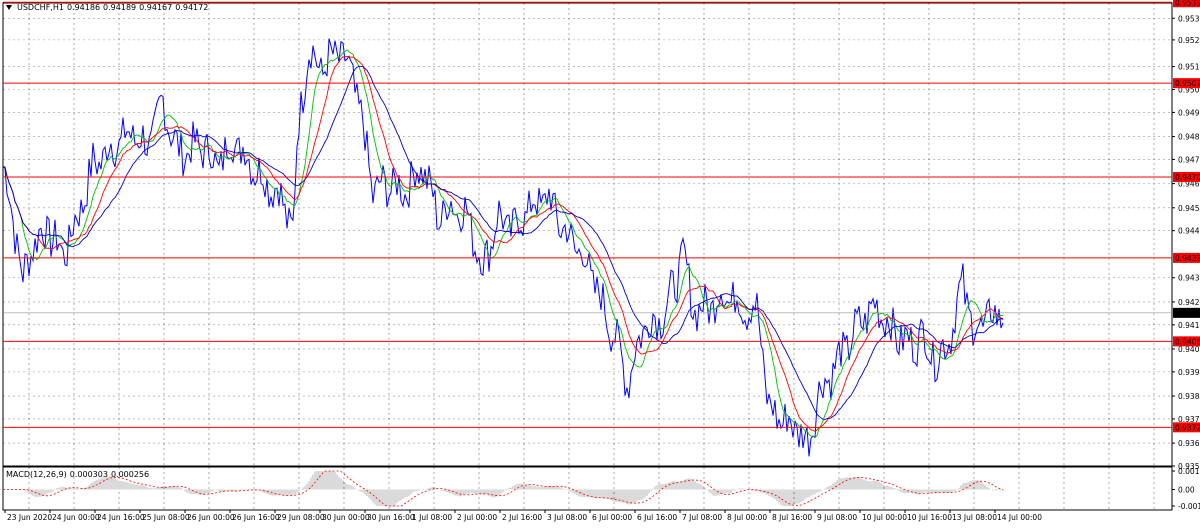  I want to click on price-axis-label: 0.95330, so click(1189, 18).